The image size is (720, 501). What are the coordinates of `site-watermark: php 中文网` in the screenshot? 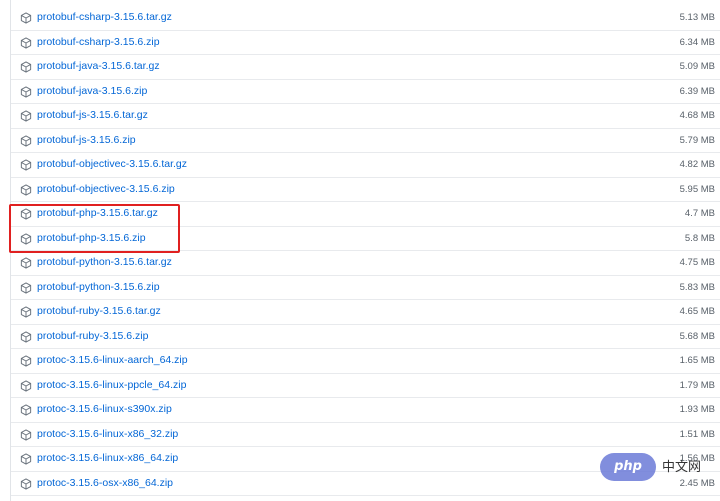 It's located at (660, 467).